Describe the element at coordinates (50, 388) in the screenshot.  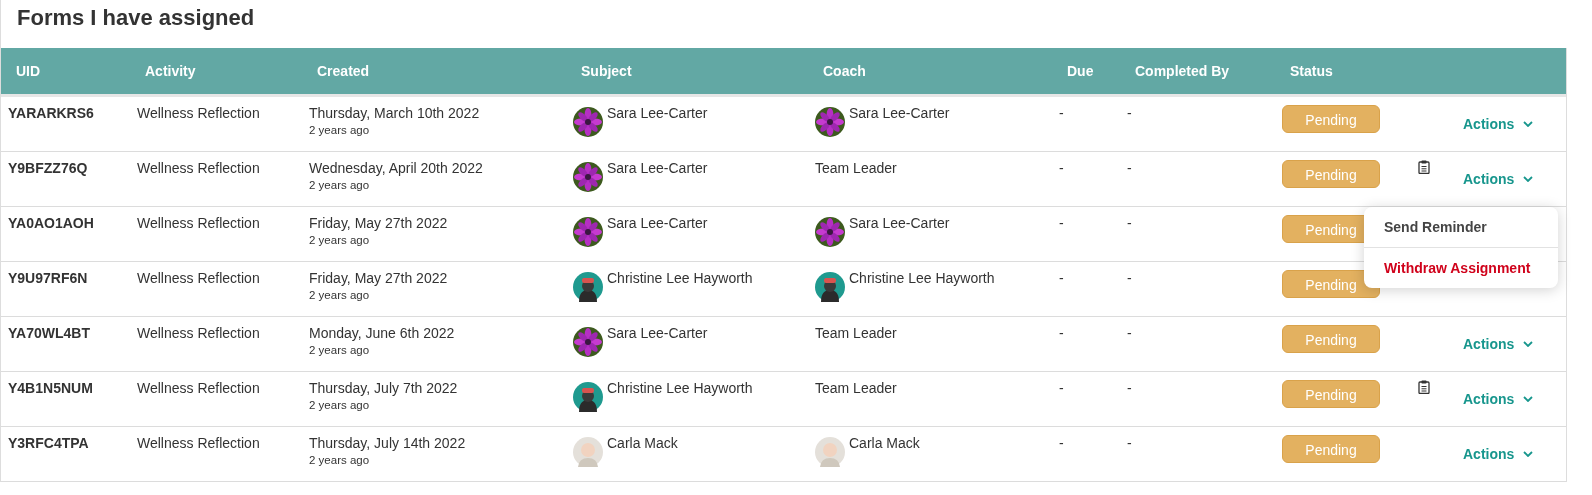
I see `uid-text: Y4B1N5NUM` at that location.